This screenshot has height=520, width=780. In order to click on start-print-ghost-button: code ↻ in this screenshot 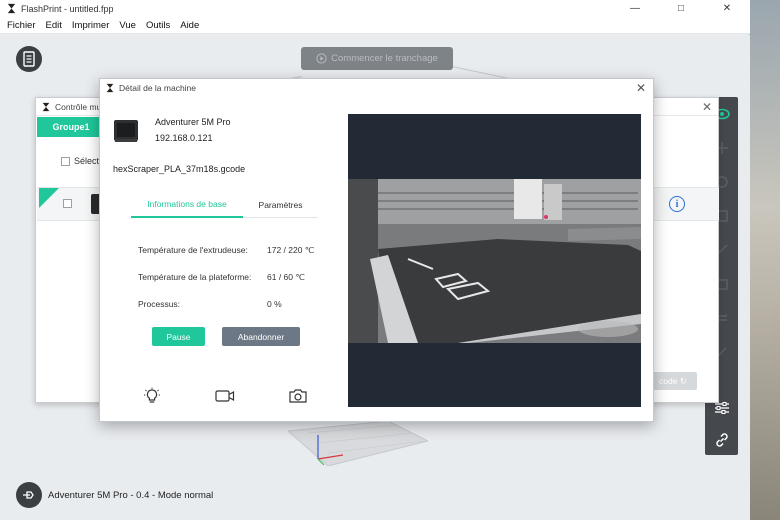, I will do `click(673, 381)`.